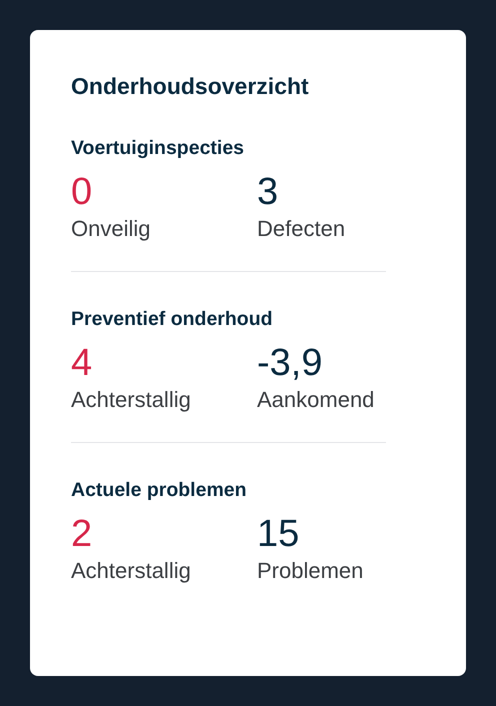  I want to click on section-heading: Actuele problemen, so click(159, 490).